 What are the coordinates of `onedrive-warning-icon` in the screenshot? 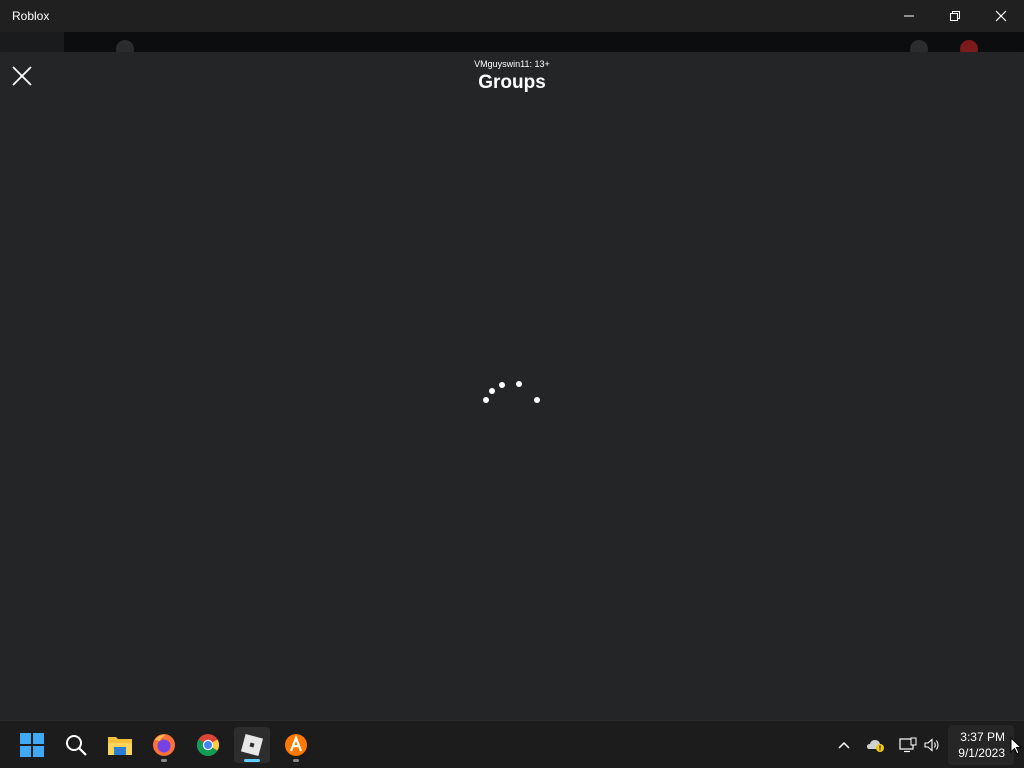 It's located at (875, 746).